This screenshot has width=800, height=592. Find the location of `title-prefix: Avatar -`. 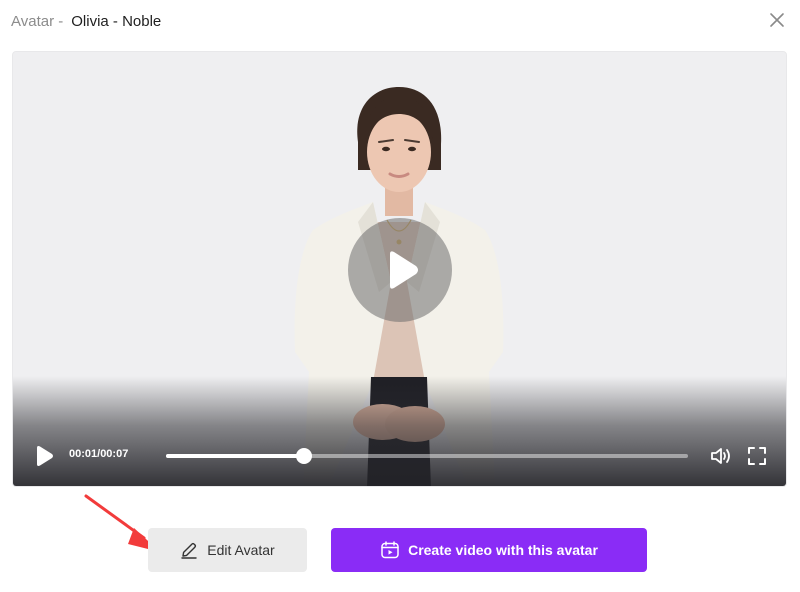

title-prefix: Avatar - is located at coordinates (37, 21).